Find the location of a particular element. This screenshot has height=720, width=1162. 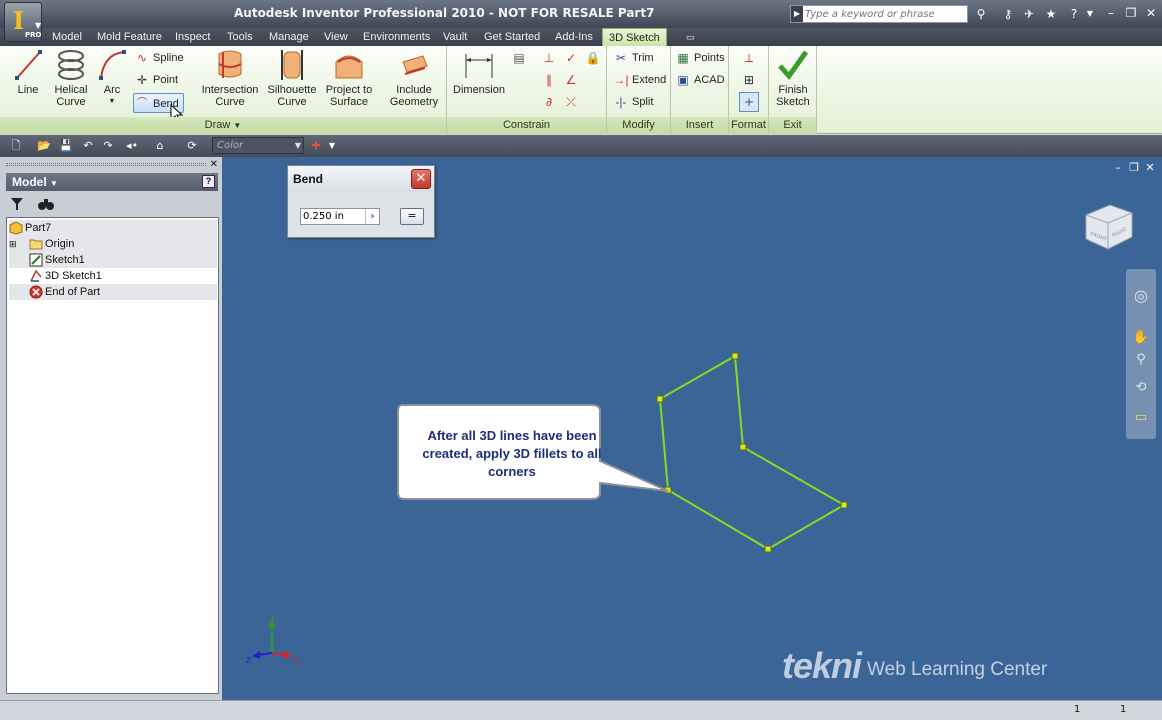

tab-model: Model is located at coordinates (67, 37).